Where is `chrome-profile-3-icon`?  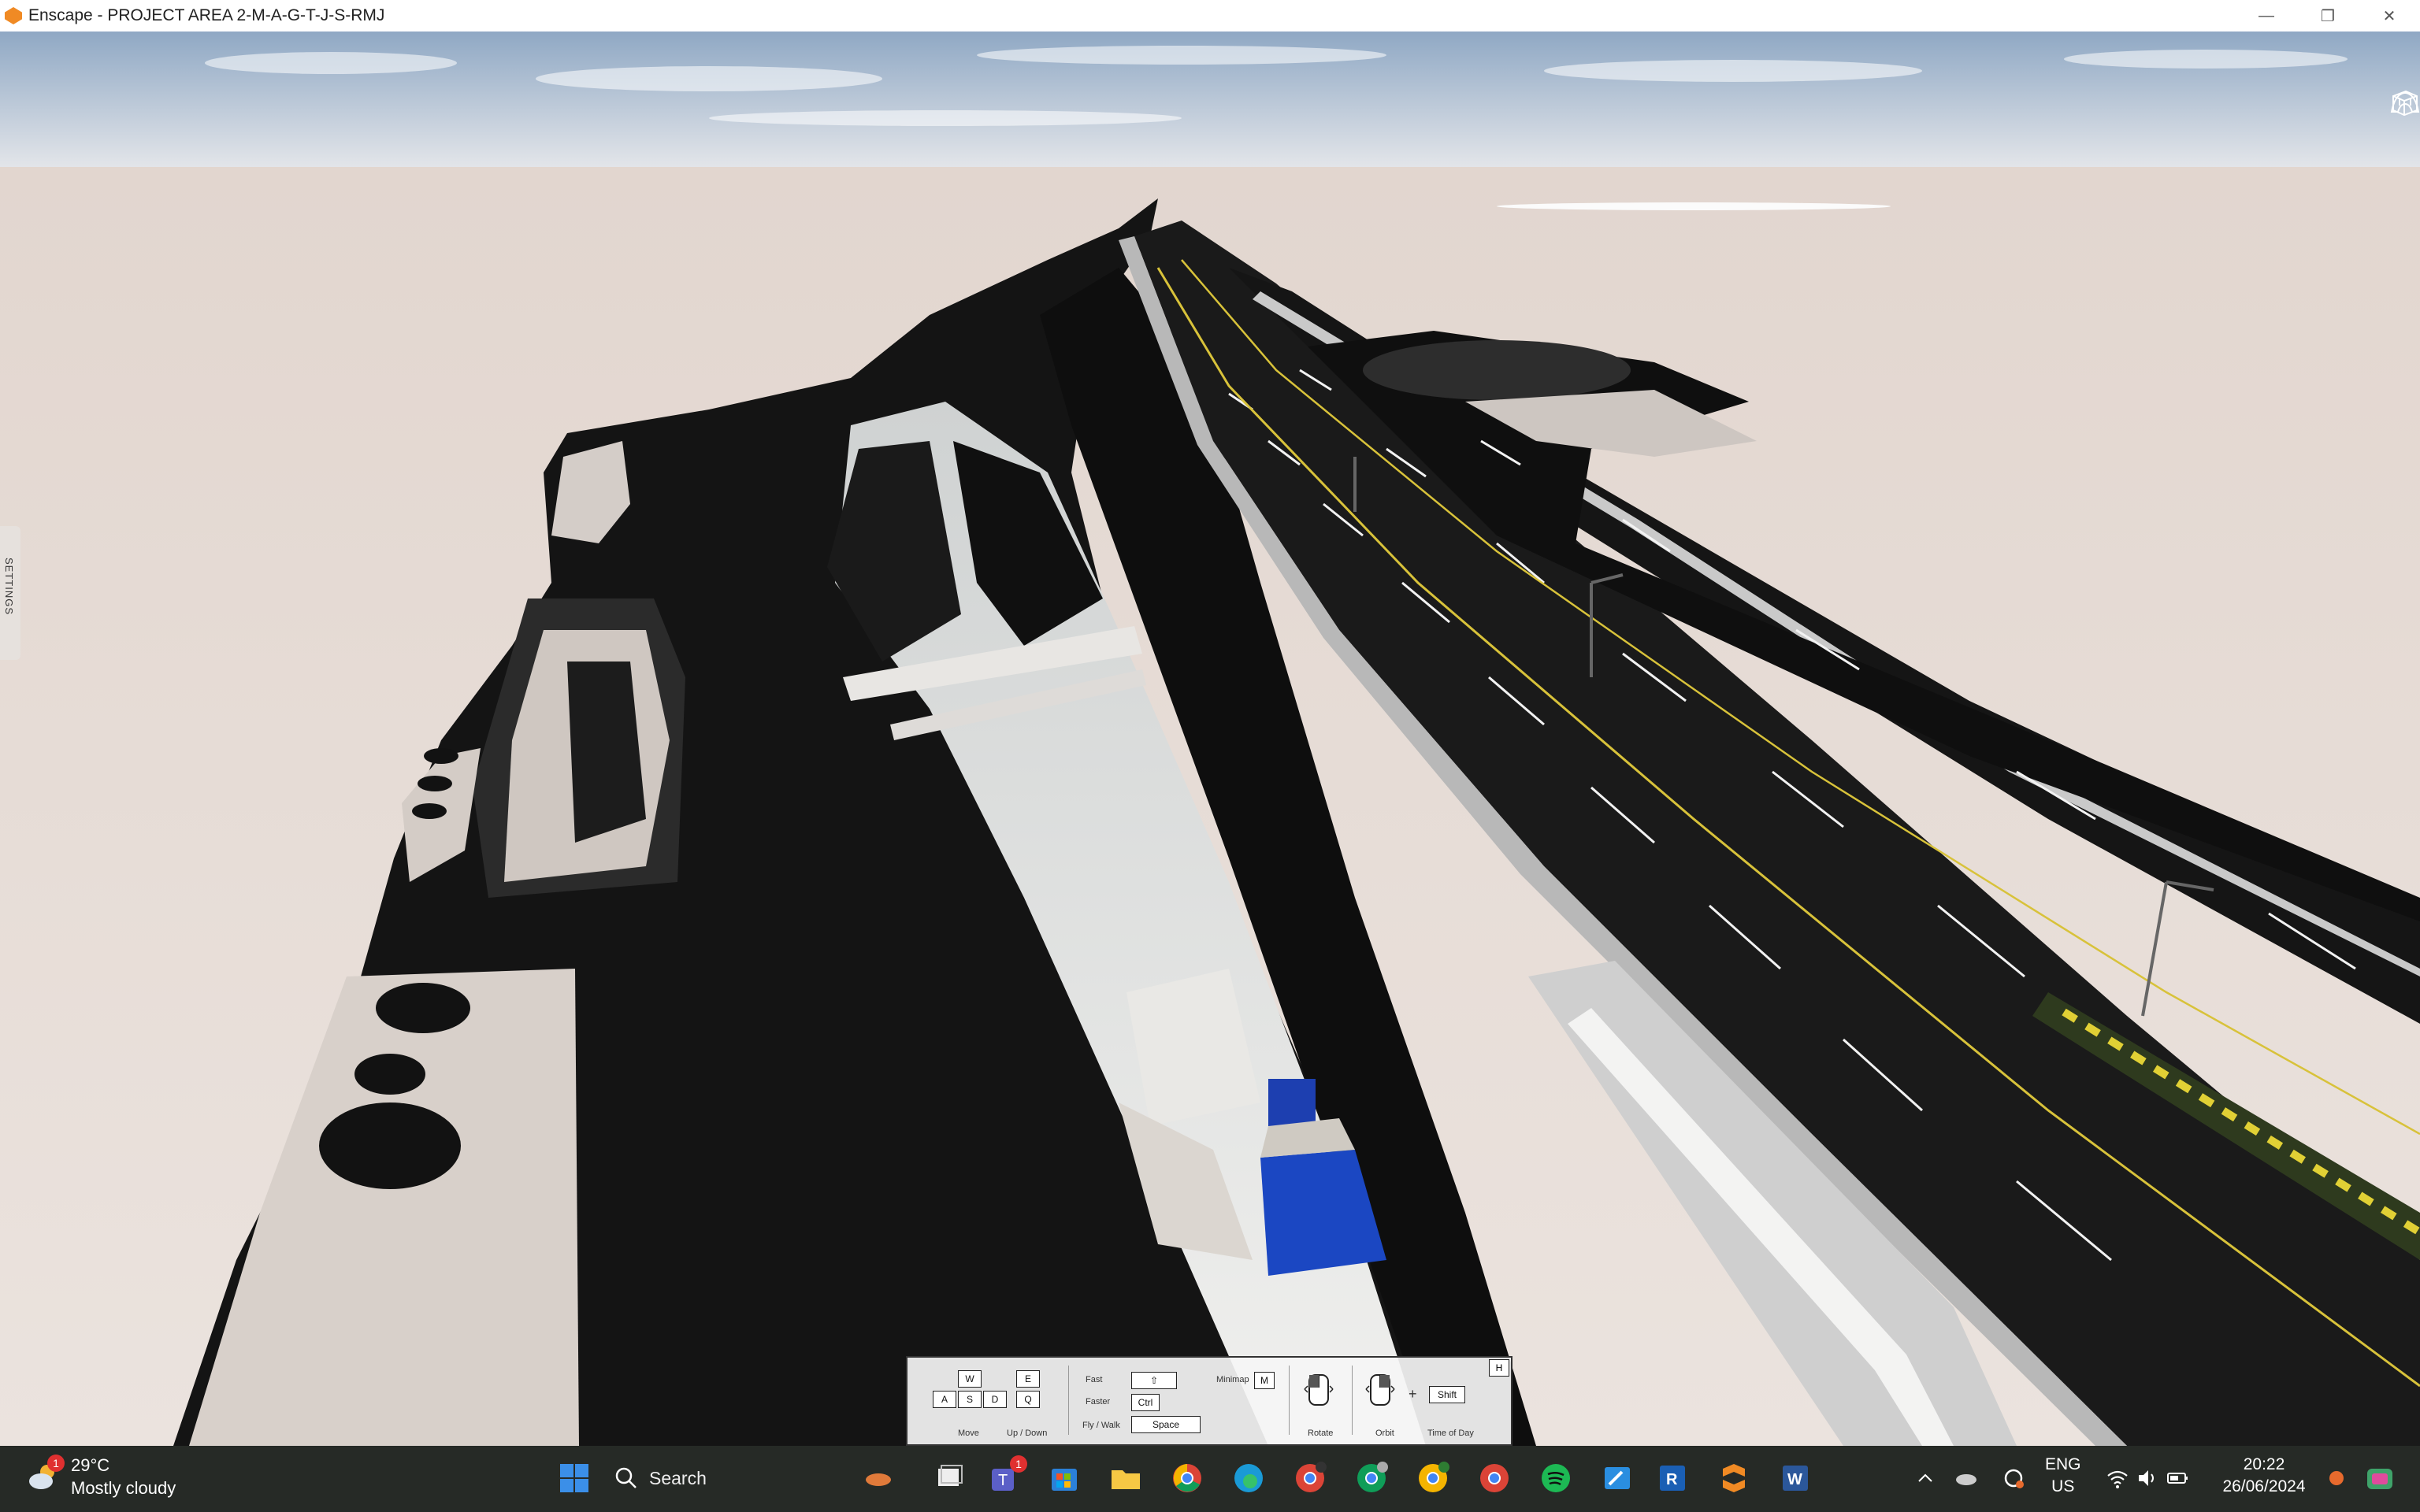
chrome-profile-3-icon is located at coordinates (1434, 1477).